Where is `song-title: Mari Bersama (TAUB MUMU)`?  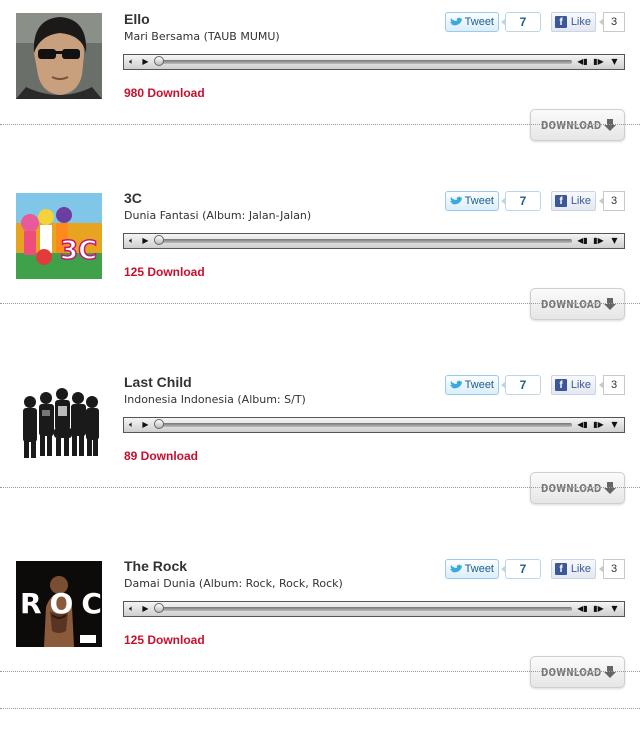 song-title: Mari Bersama (TAUB MUMU) is located at coordinates (202, 36).